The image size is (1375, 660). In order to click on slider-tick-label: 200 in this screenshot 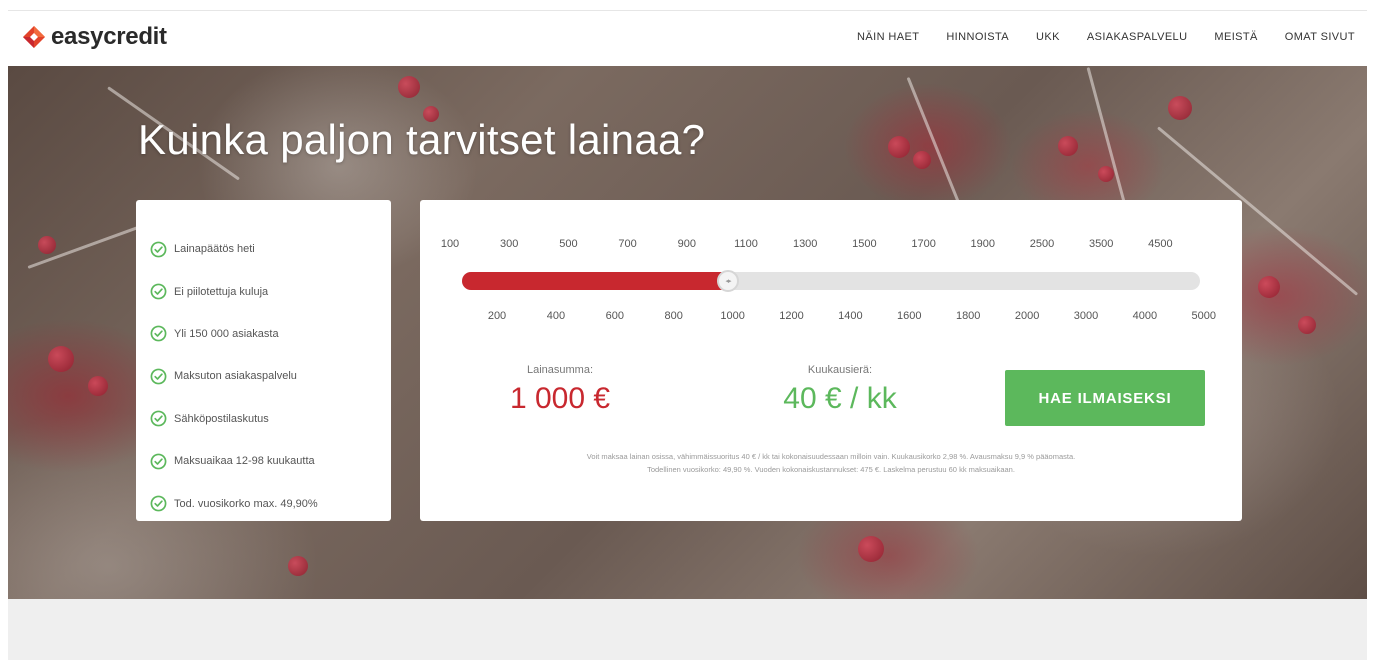, I will do `click(497, 316)`.